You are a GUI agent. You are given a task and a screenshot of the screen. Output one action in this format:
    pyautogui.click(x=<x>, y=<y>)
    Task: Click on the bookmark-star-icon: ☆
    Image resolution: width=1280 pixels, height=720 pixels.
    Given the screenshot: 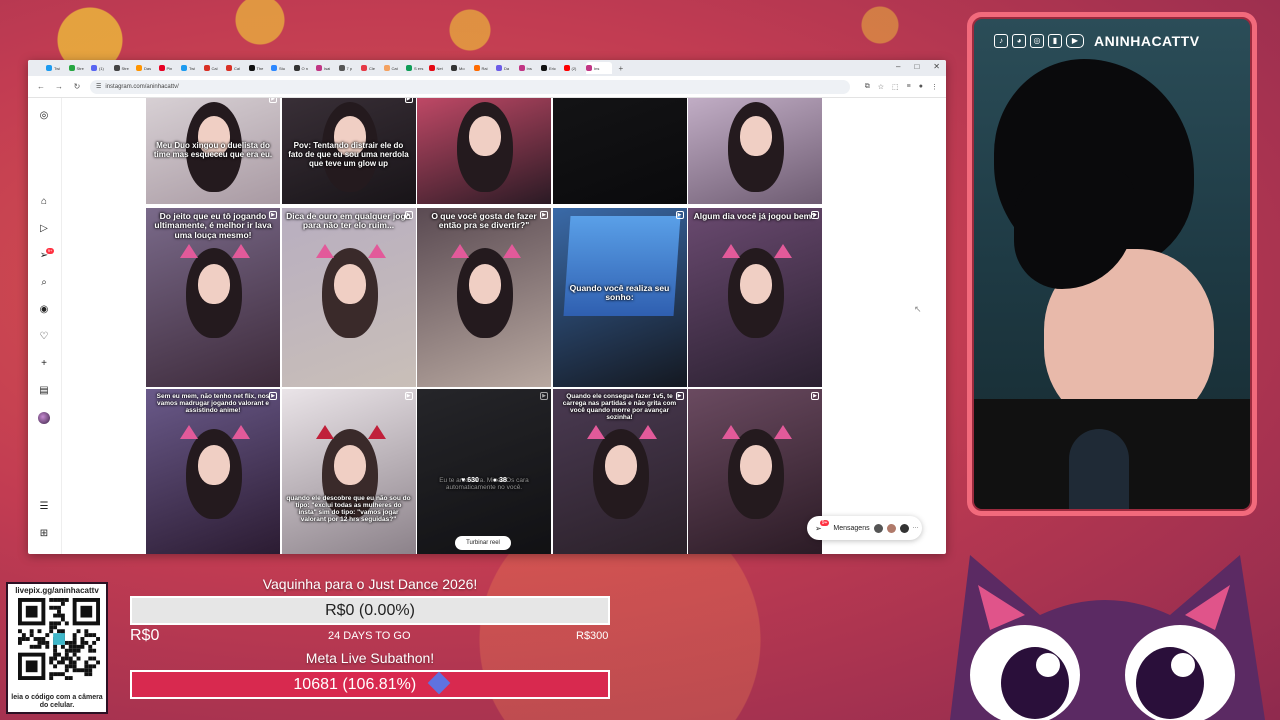 What is the action you would take?
    pyautogui.click(x=881, y=87)
    